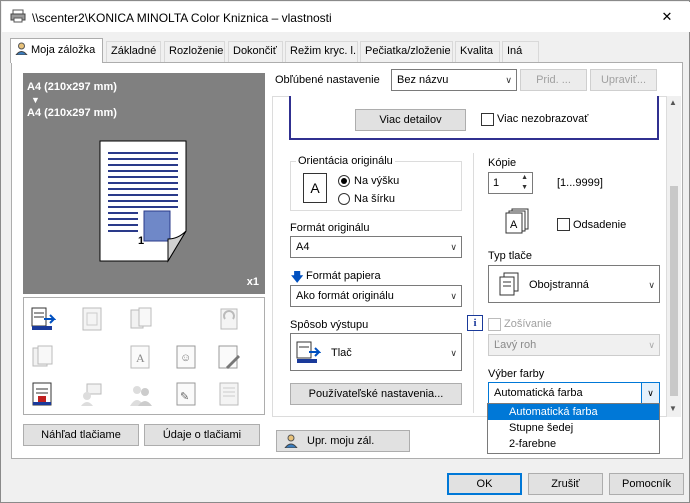  Describe the element at coordinates (543, 119) in the screenshot. I see `dont-show-label: Viac nezobrazovať` at that location.